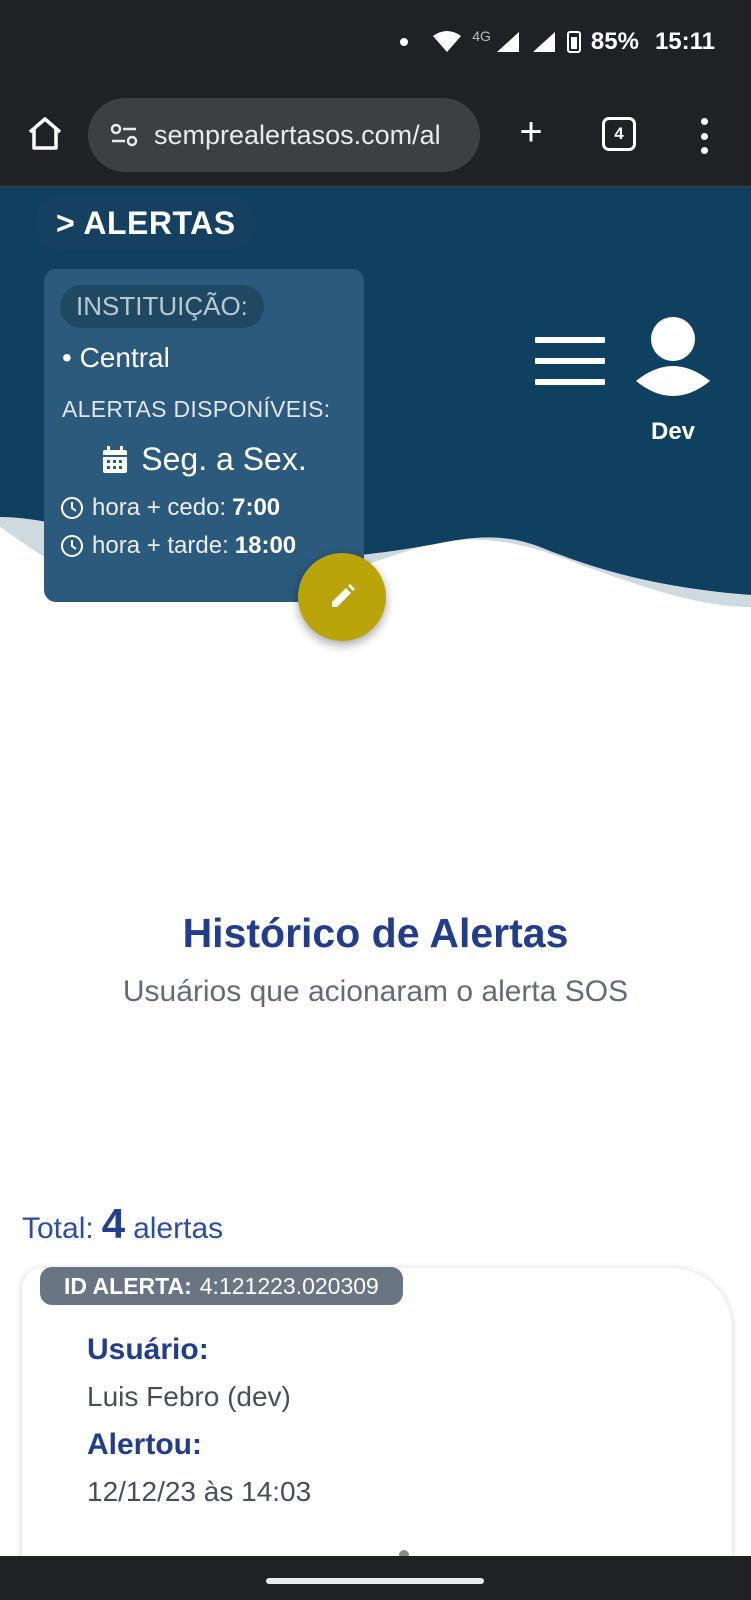 The height and width of the screenshot is (1600, 751). I want to click on early-label: hora + cedo:, so click(159, 507).